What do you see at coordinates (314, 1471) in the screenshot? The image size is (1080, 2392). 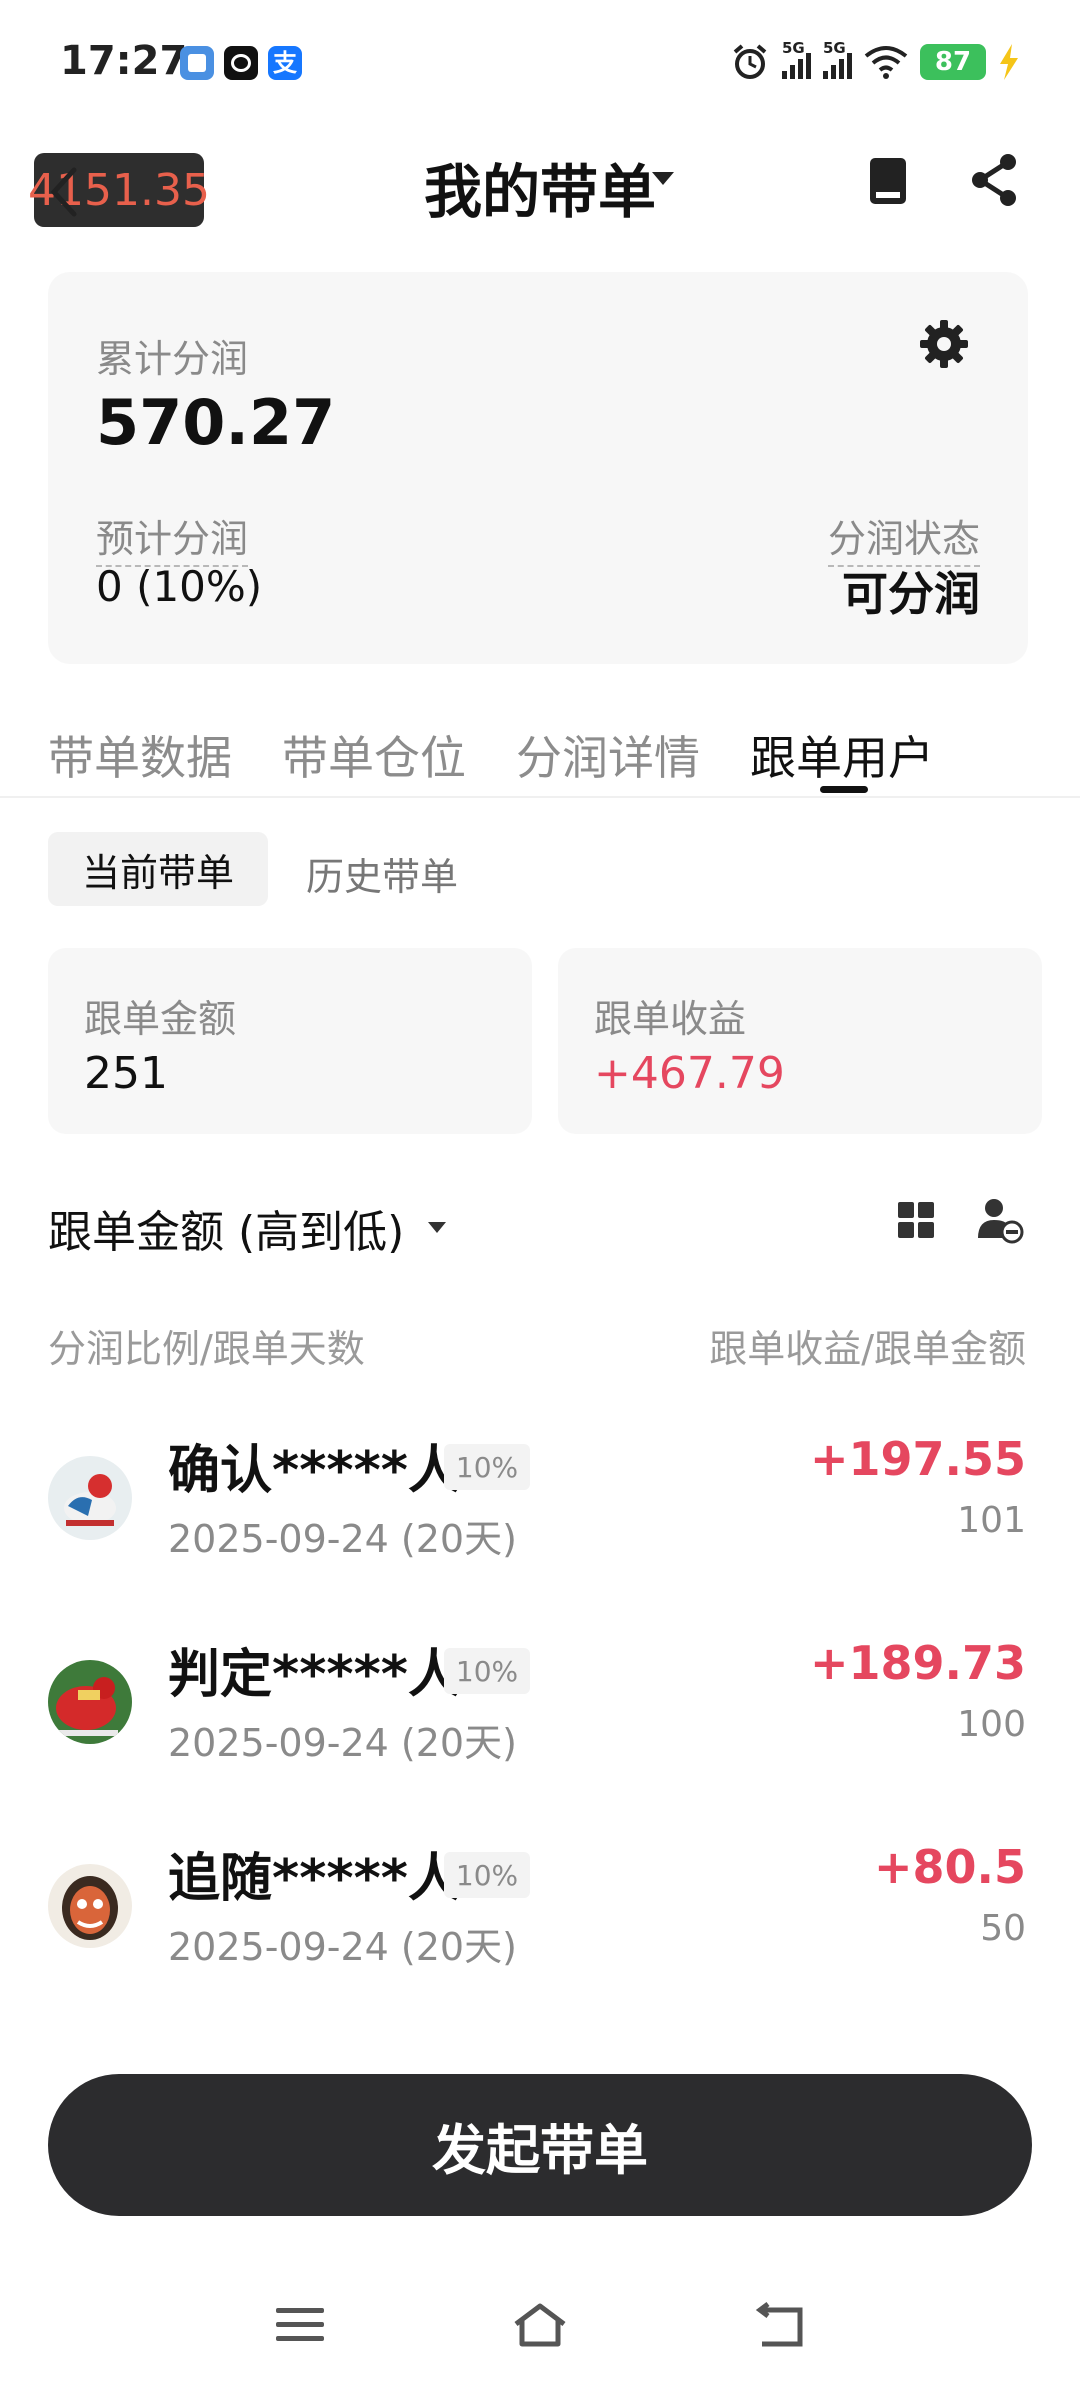 I see `follower-name: 确认*****人` at bounding box center [314, 1471].